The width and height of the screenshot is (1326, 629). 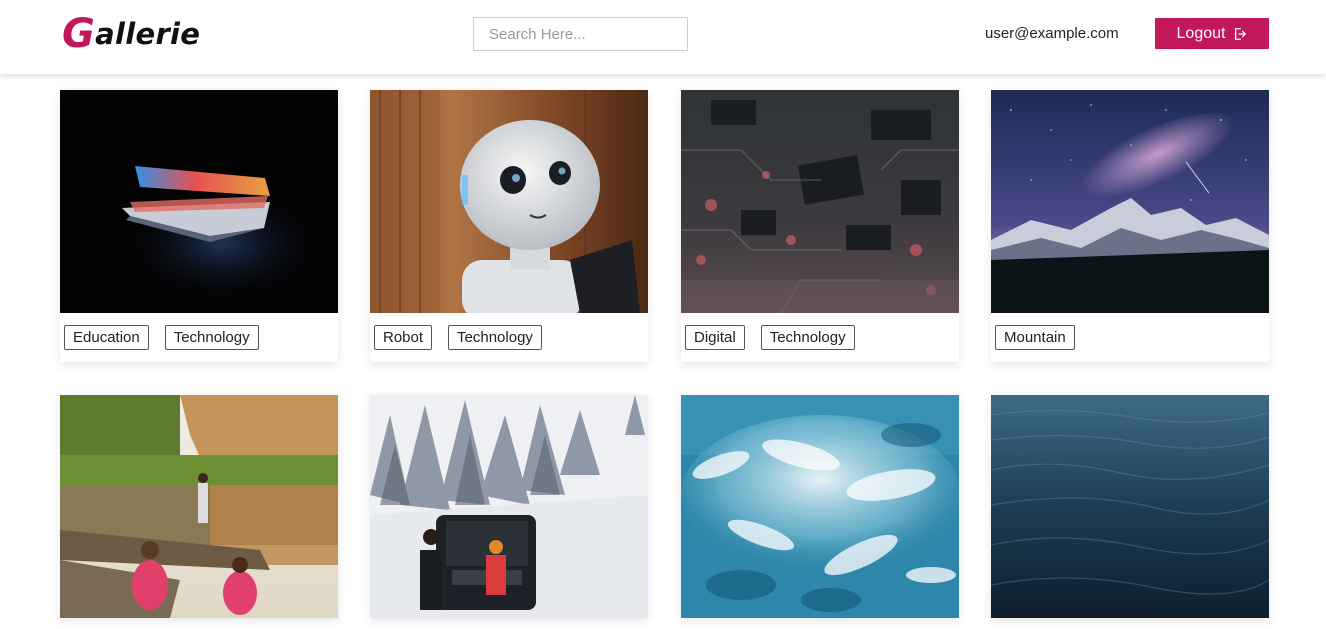 What do you see at coordinates (1130, 201) in the screenshot?
I see `mountain-night-sky-photo` at bounding box center [1130, 201].